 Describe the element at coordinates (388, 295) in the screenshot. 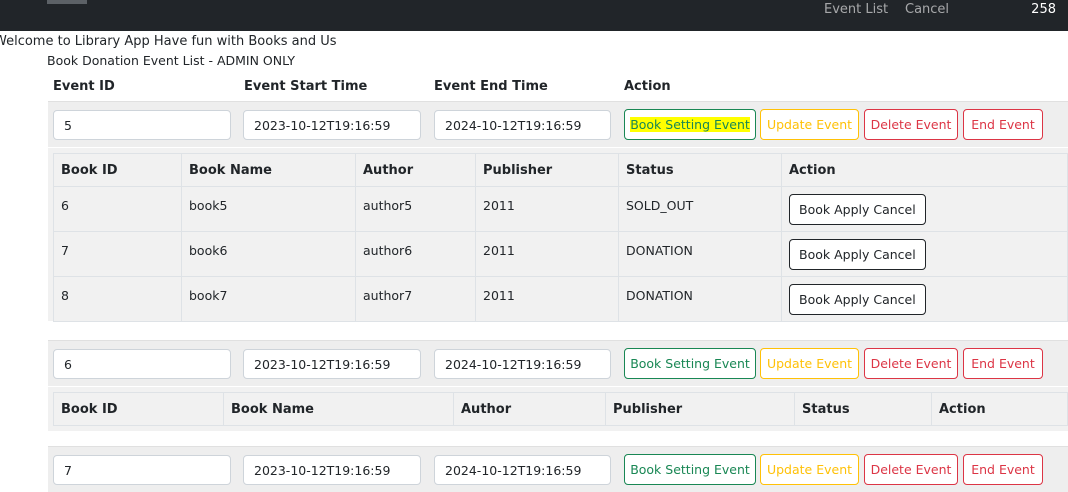

I see `book-author: author7` at that location.